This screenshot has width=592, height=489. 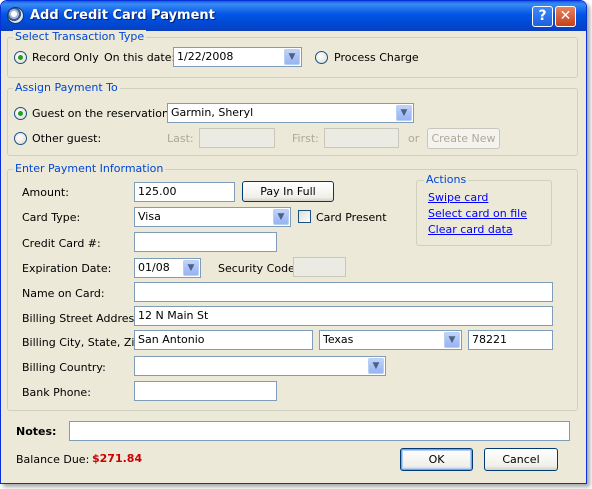 What do you see at coordinates (223, 340) in the screenshot?
I see `city-input: San Antonio` at bounding box center [223, 340].